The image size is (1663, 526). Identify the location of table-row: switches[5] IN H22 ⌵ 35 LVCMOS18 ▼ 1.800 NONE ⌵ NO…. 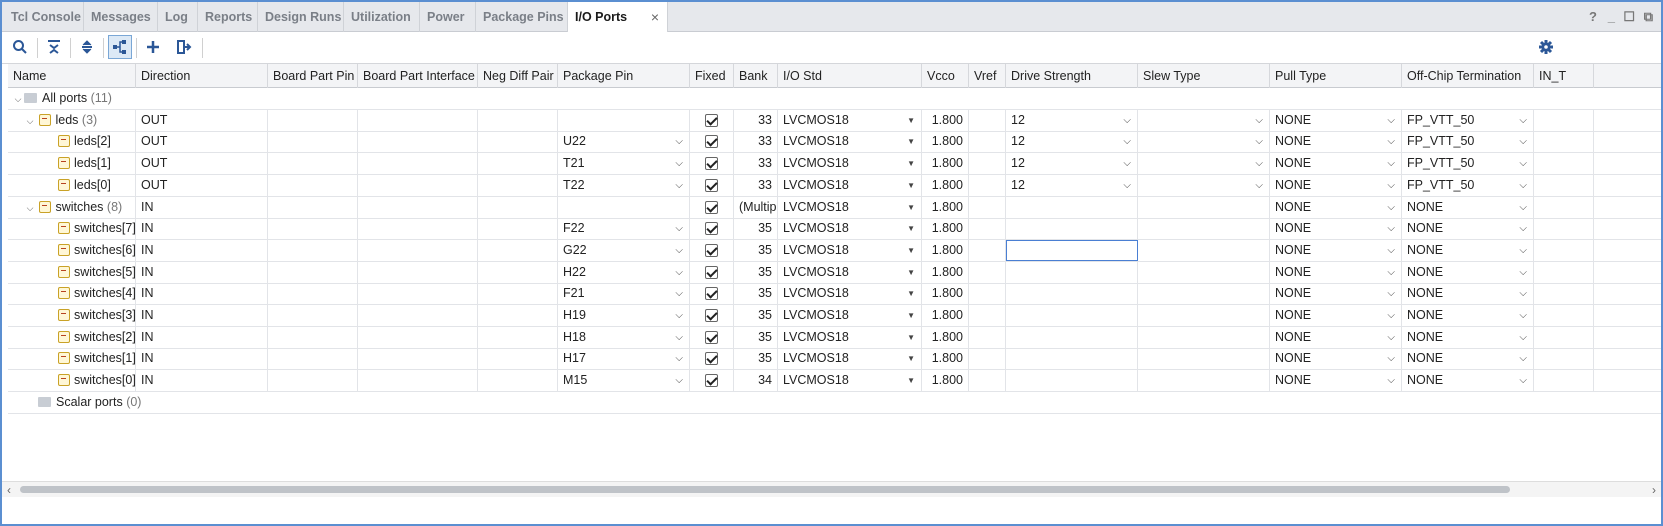
(834, 272).